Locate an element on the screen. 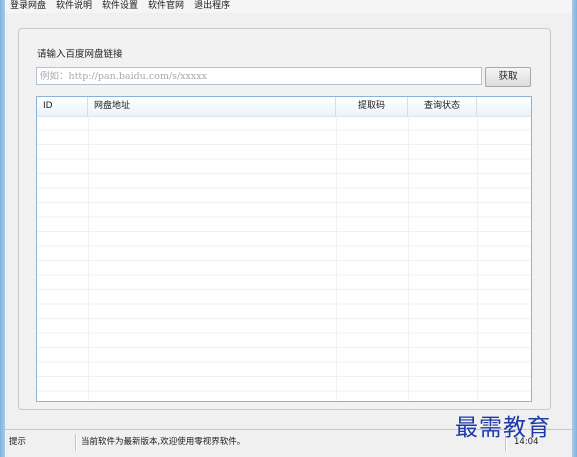 The height and width of the screenshot is (457, 577). menu-item-login: 登录网盘 is located at coordinates (28, 6).